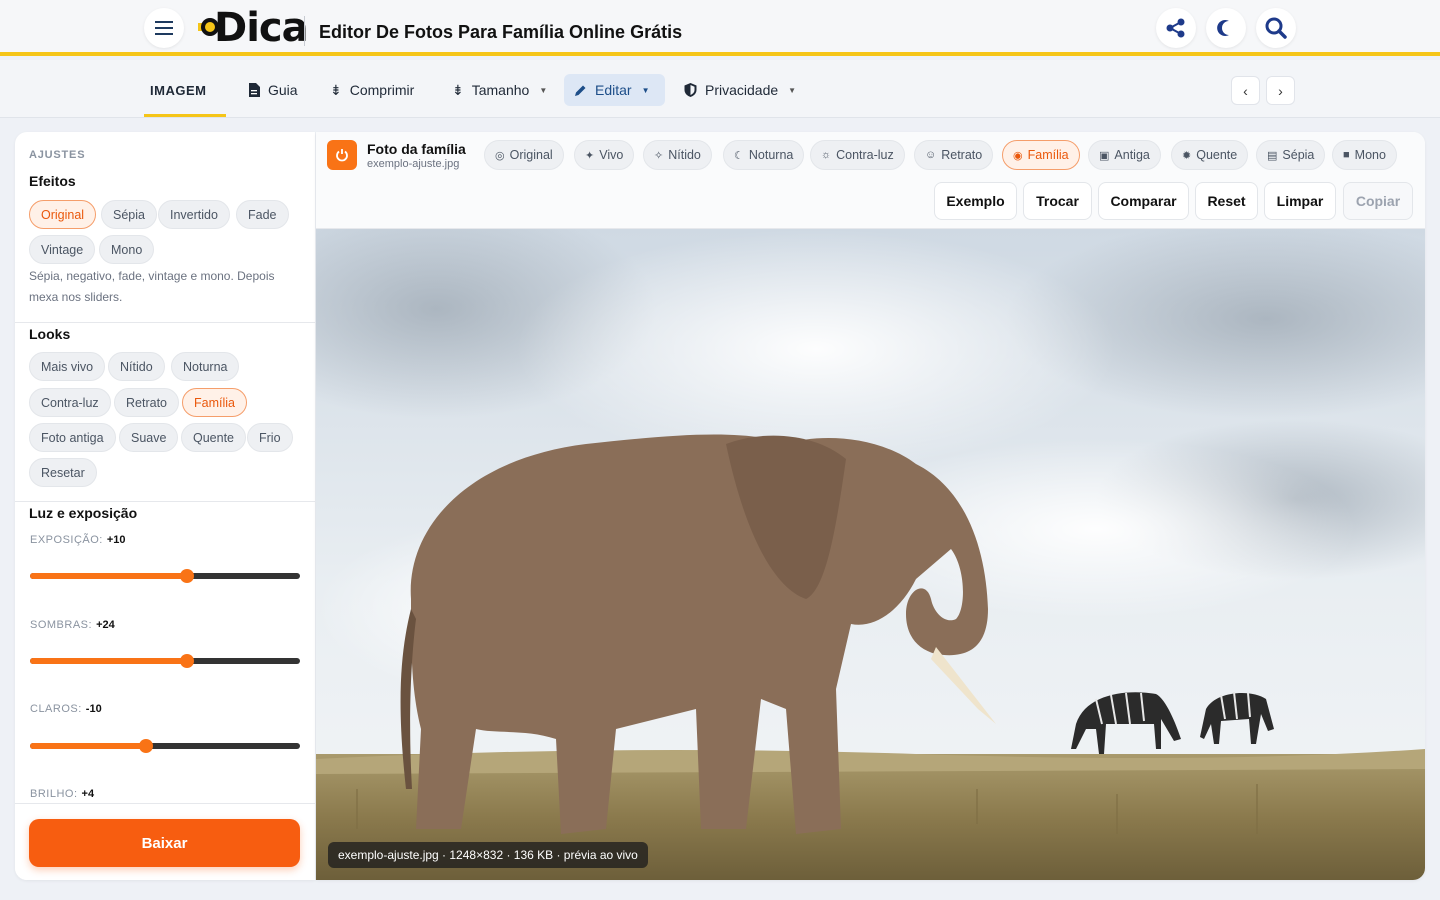 The image size is (1440, 900). Describe the element at coordinates (690, 90) in the screenshot. I see `shield-icon` at that location.